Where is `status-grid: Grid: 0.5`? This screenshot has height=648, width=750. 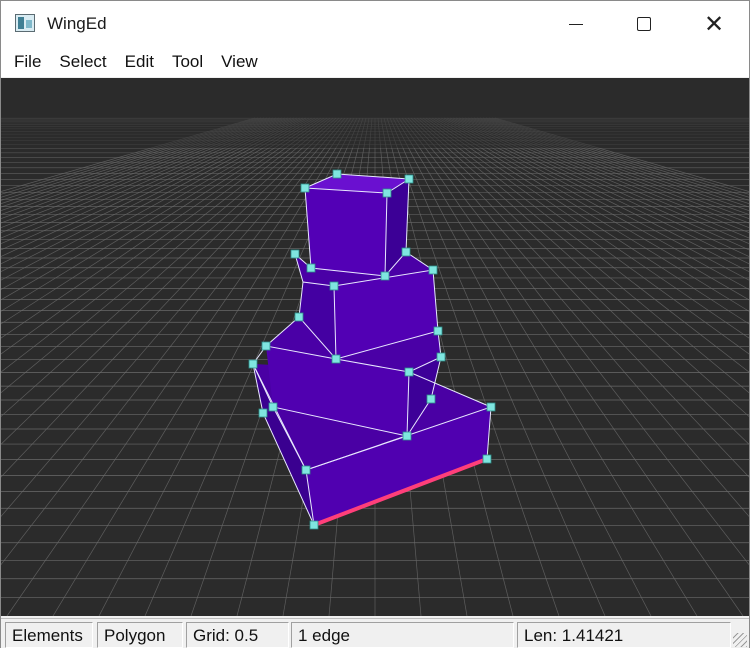 status-grid: Grid: 0.5 is located at coordinates (237, 635).